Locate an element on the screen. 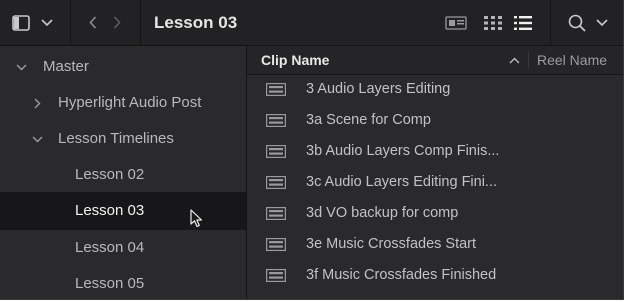 The width and height of the screenshot is (627, 302). clip-name: 3 Audio Layers Editing is located at coordinates (378, 89).